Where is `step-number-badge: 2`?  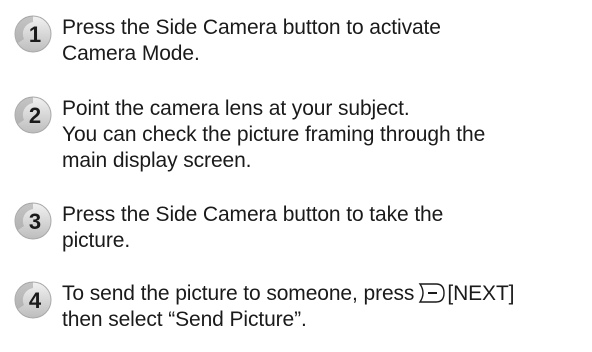
step-number-badge: 2 is located at coordinates (33, 115).